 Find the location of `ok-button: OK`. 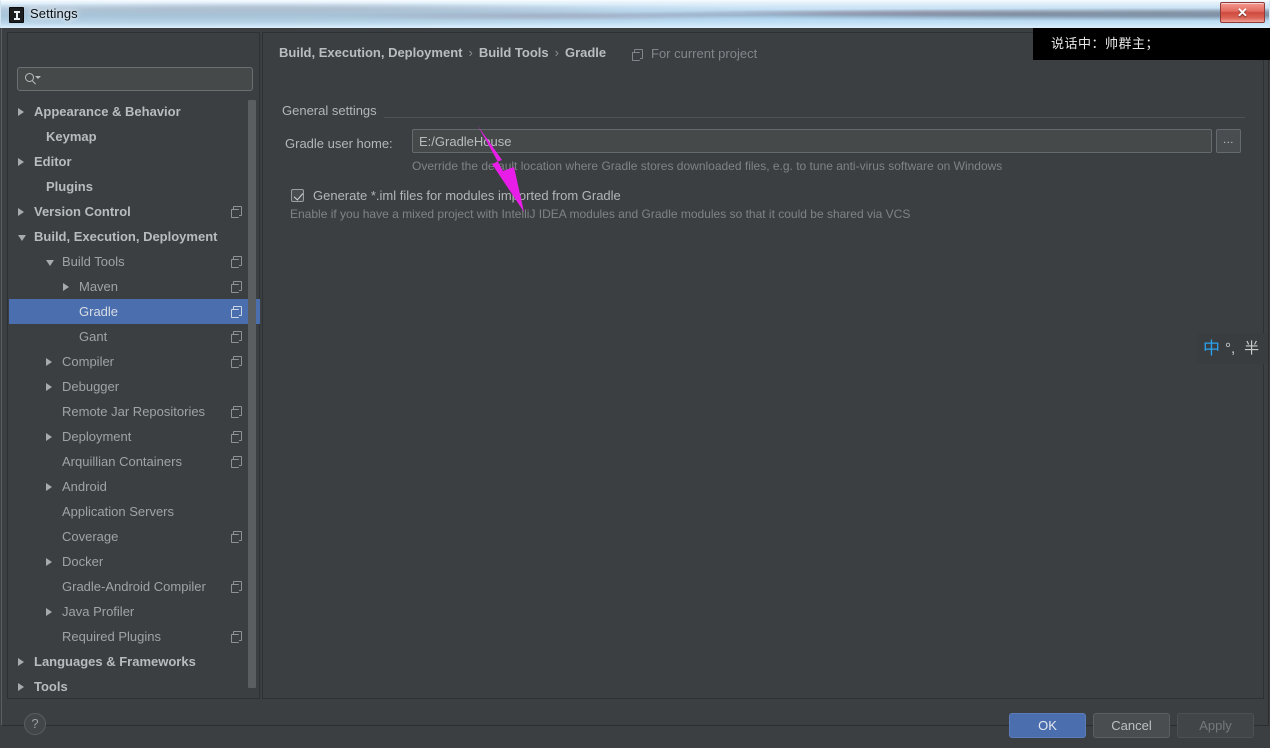

ok-button: OK is located at coordinates (1047, 725).